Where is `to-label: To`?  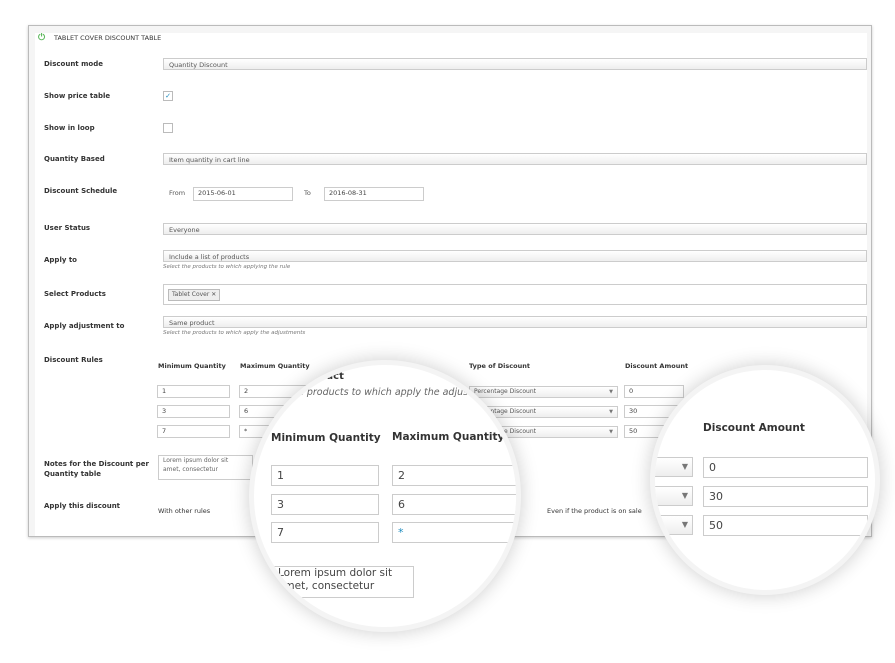
to-label: To is located at coordinates (307, 193).